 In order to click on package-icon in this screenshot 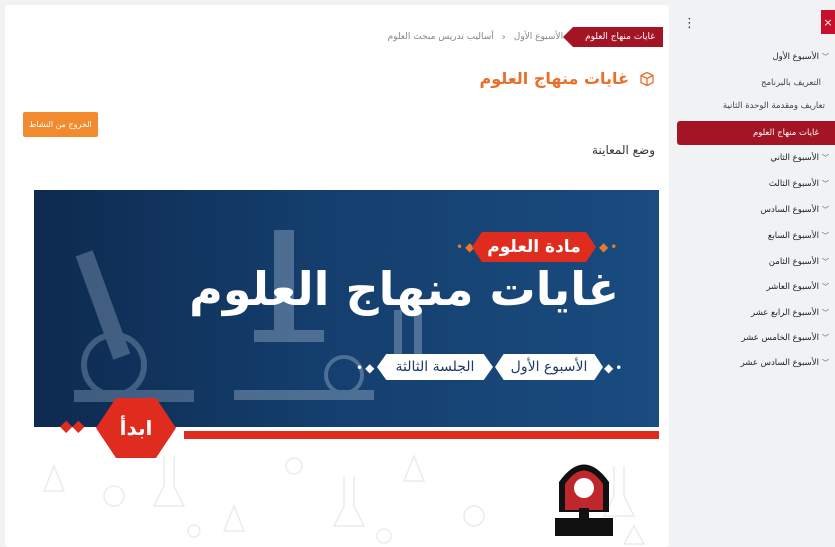, I will do `click(647, 78)`.